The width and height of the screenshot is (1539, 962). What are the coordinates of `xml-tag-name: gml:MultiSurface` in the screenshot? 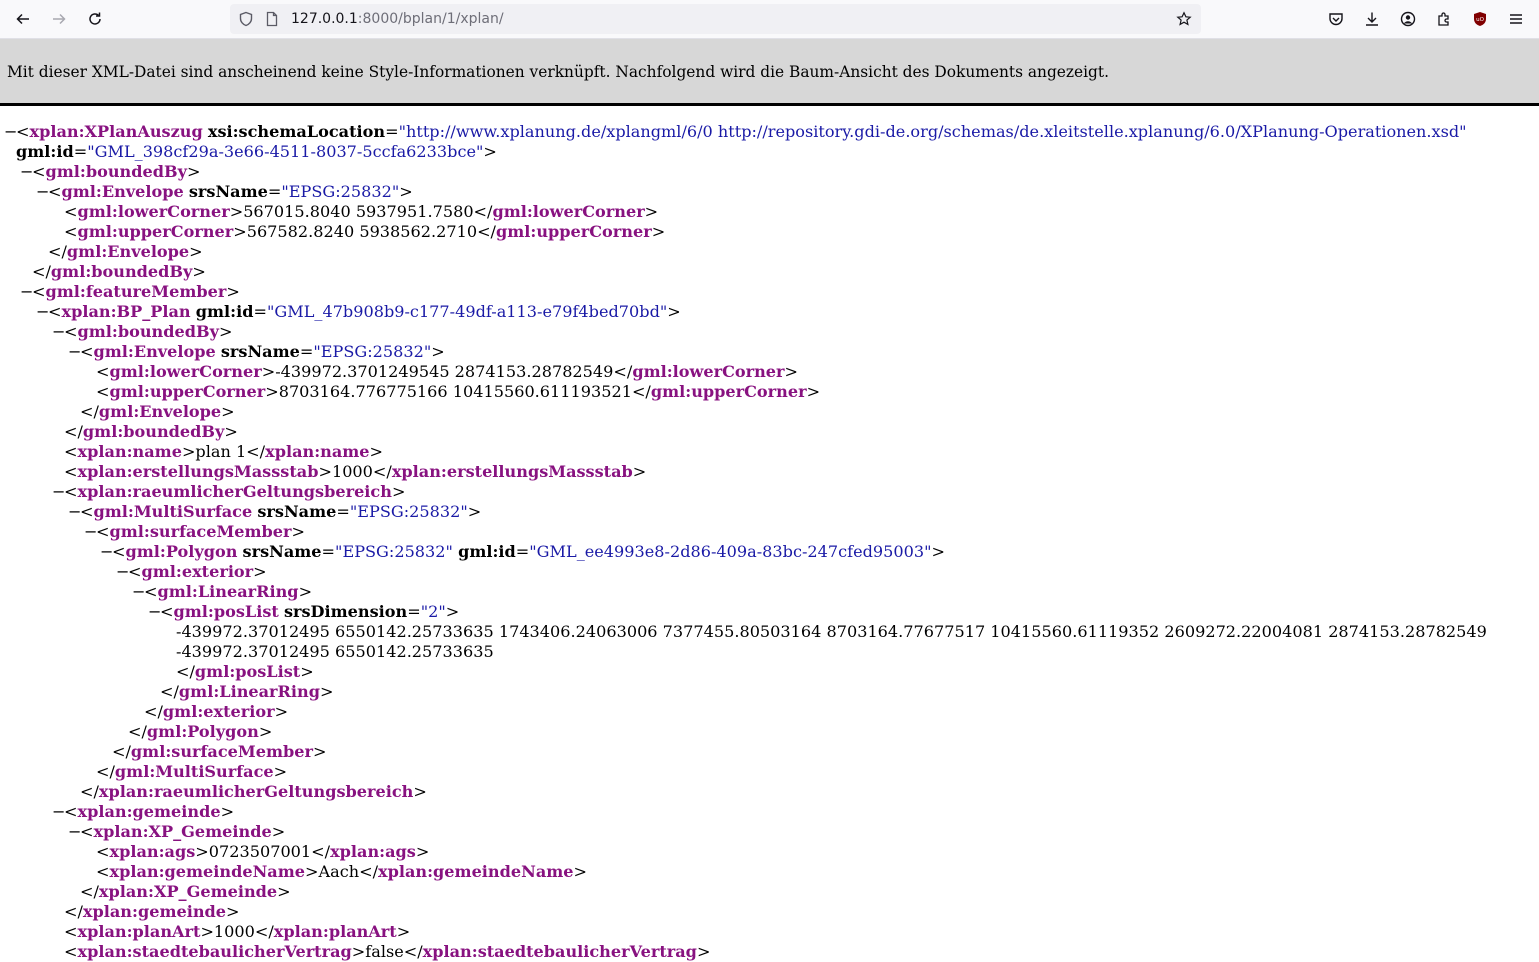 It's located at (194, 771).